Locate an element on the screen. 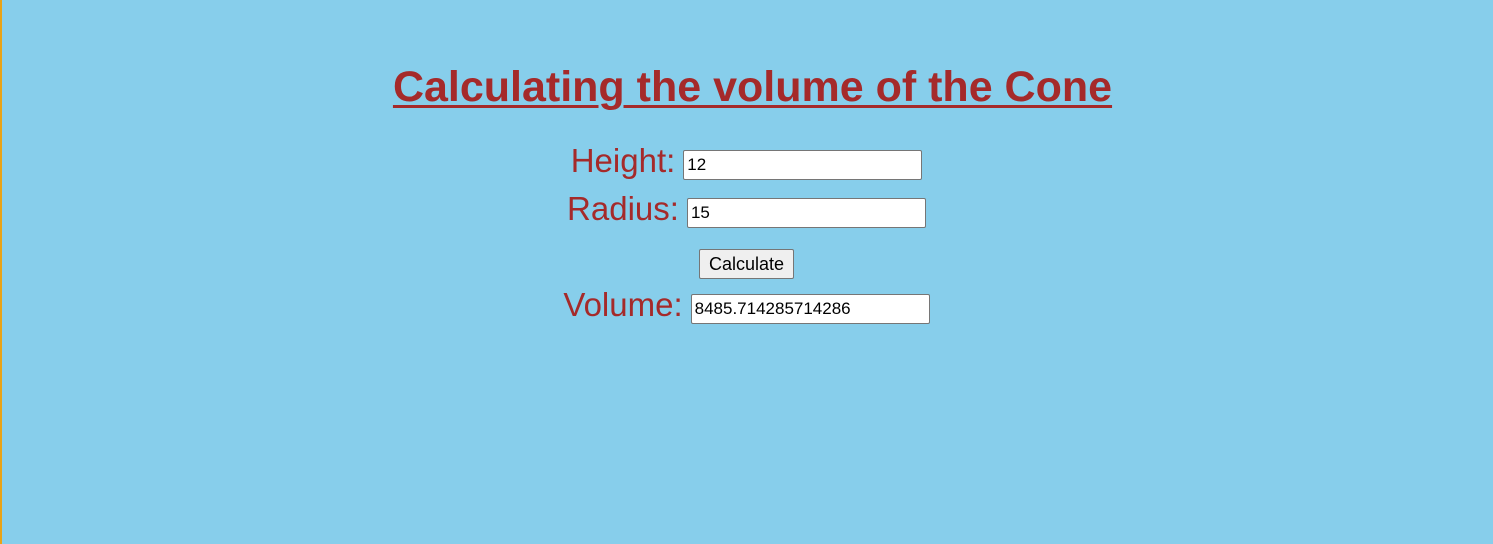 Image resolution: width=1493 pixels, height=544 pixels. height-input is located at coordinates (803, 165).